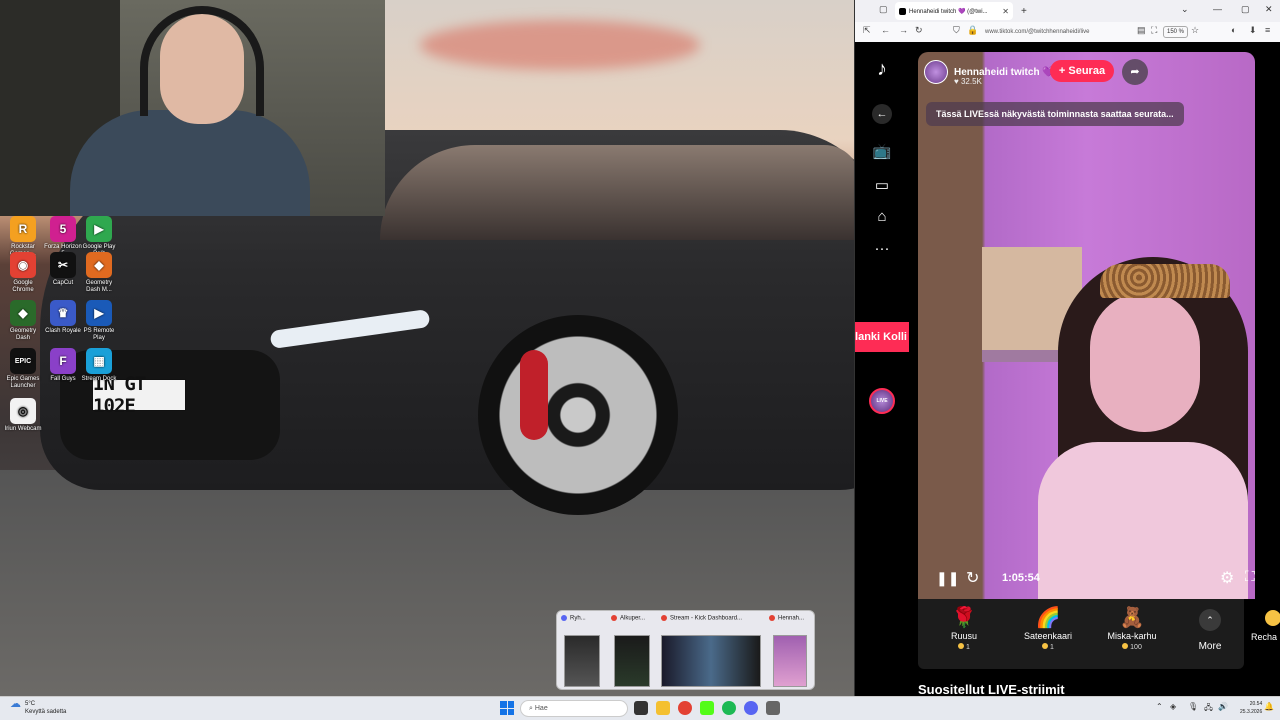 The height and width of the screenshot is (720, 1280). I want to click on promo-banner: lanki Kolli, so click(882, 337).